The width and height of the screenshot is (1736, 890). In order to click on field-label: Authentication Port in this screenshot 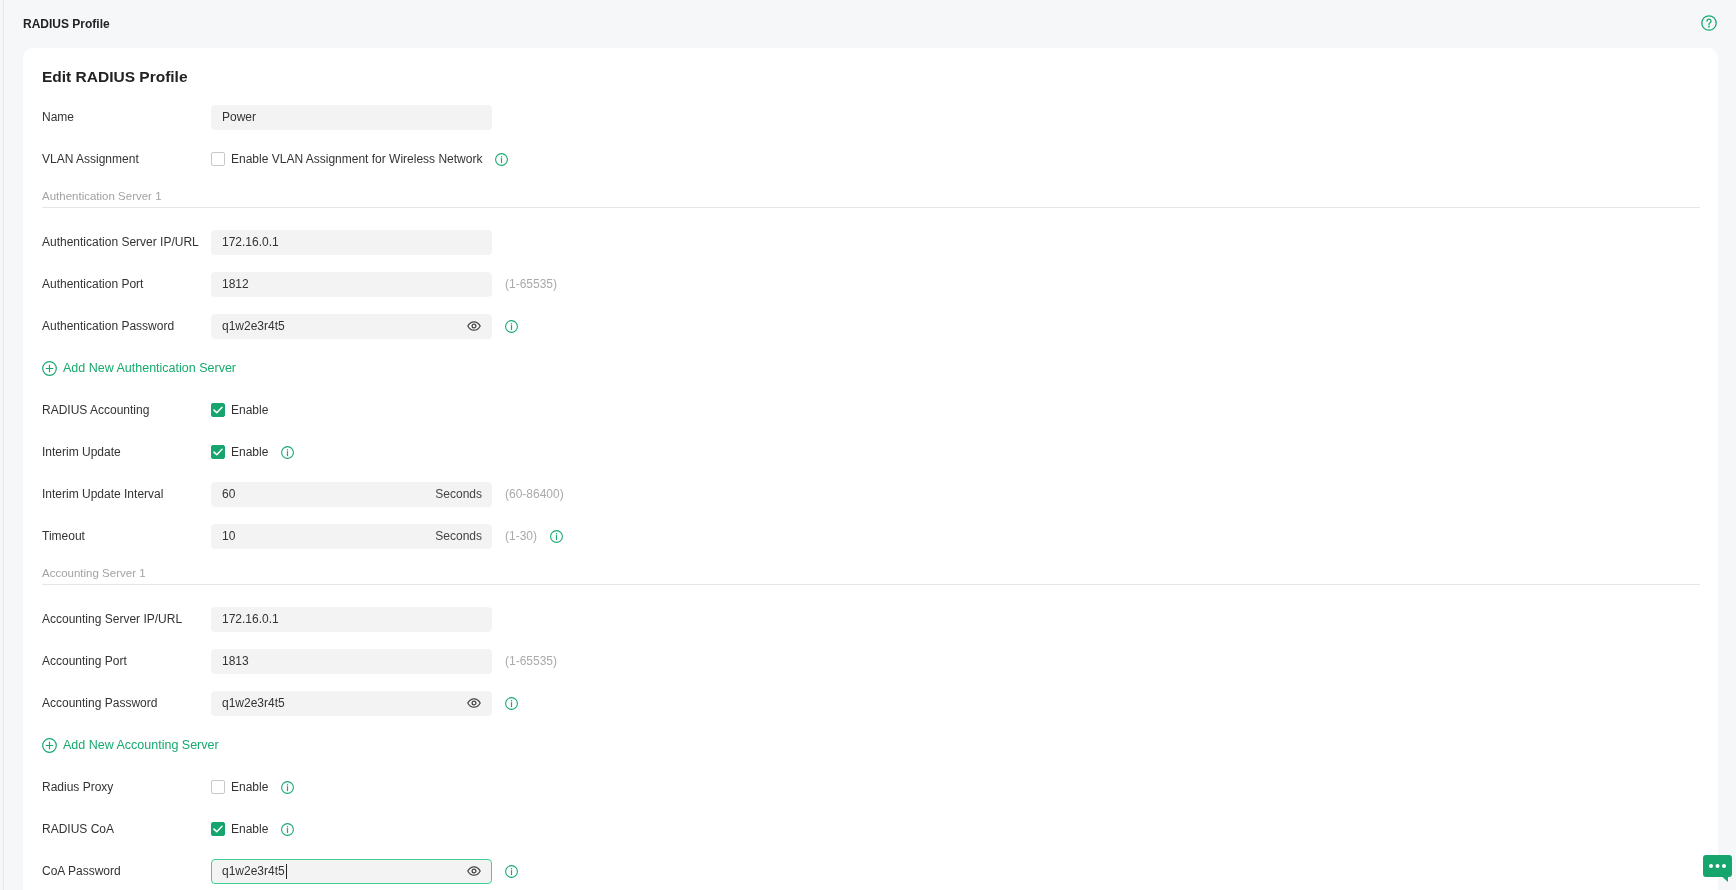, I will do `click(93, 284)`.